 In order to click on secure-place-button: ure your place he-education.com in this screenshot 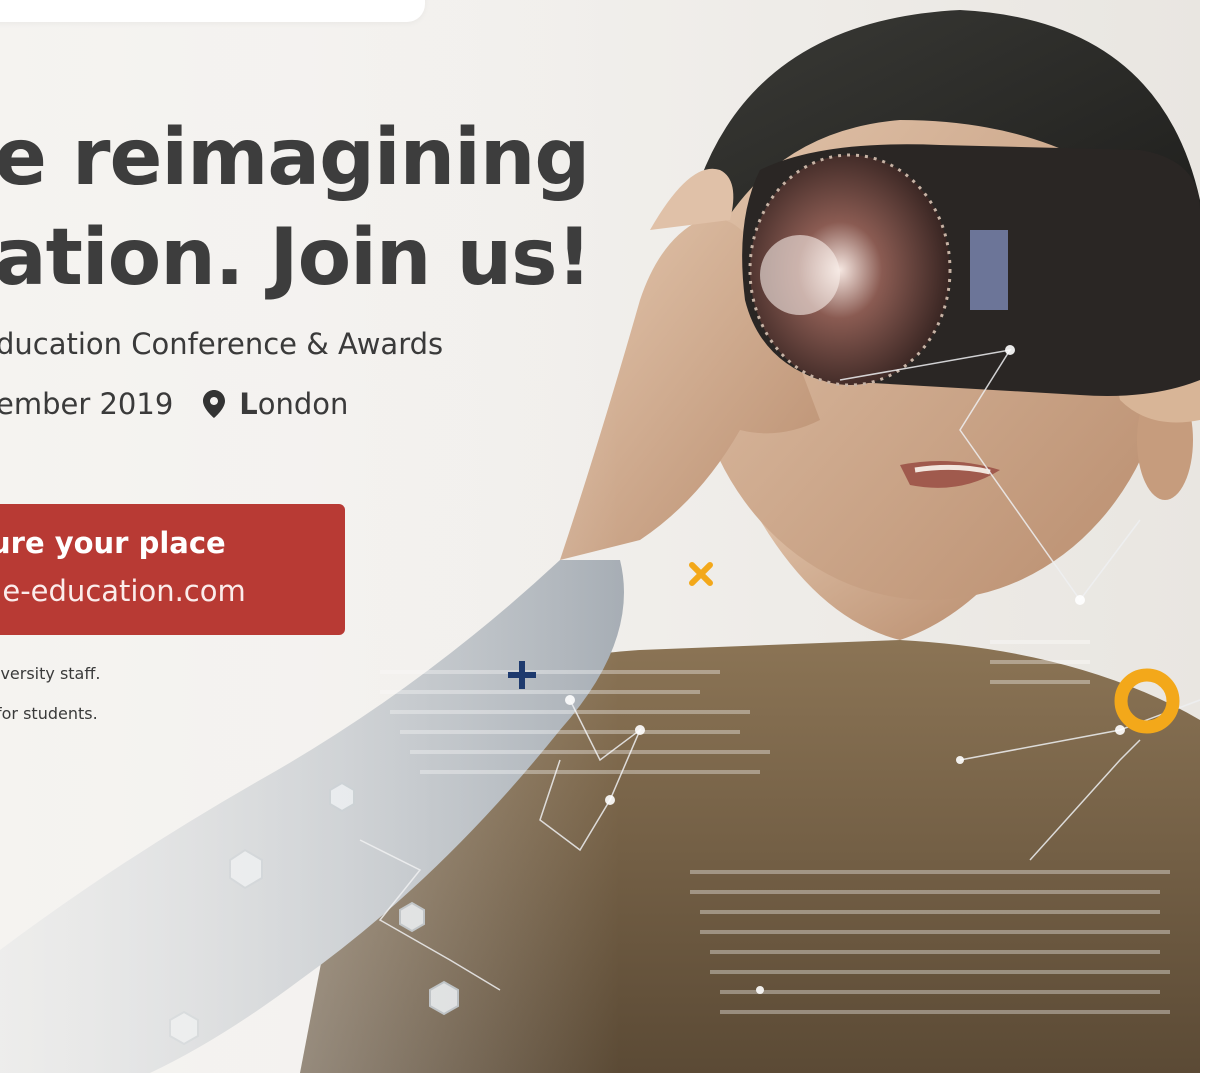, I will do `click(172, 569)`.